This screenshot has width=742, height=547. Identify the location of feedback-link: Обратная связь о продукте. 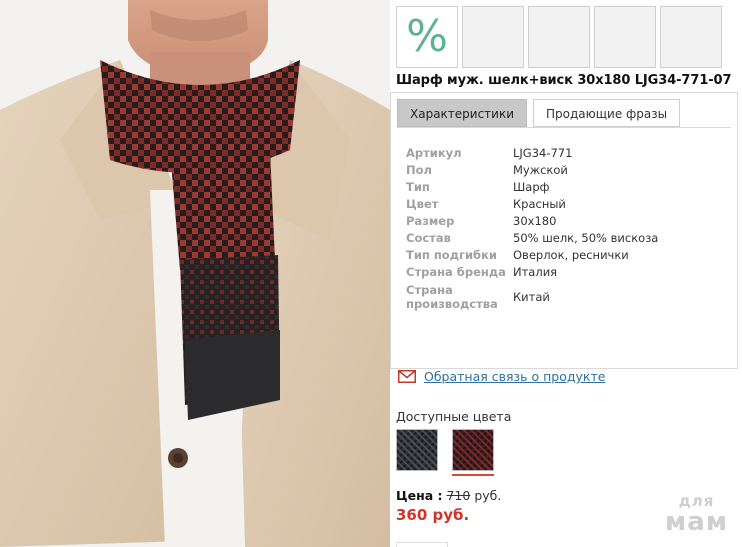
(514, 376).